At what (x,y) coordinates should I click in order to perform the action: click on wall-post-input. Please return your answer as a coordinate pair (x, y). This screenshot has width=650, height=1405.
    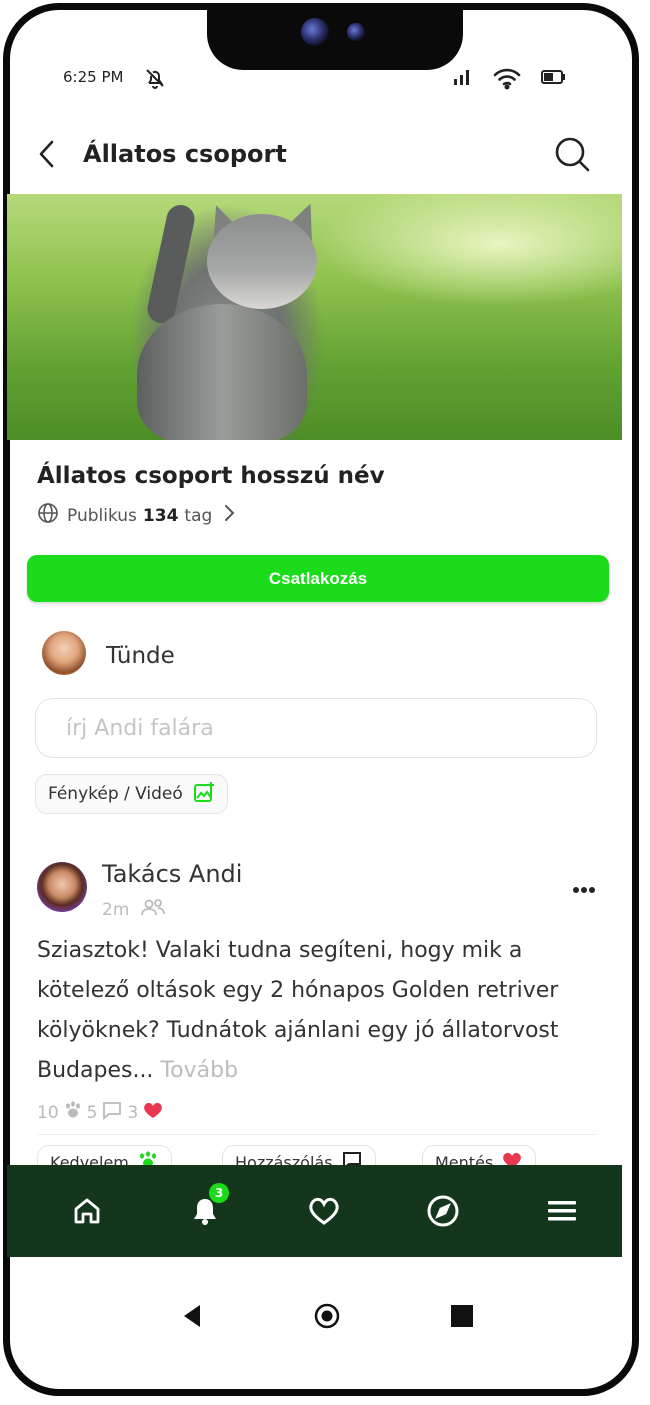
    Looking at the image, I should click on (316, 728).